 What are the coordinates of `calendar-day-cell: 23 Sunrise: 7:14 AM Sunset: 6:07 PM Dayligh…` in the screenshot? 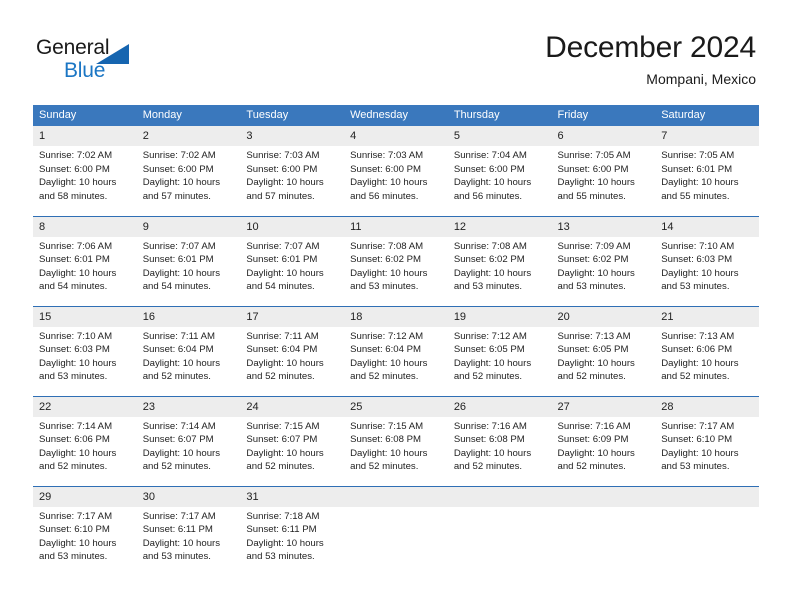 It's located at (188, 440).